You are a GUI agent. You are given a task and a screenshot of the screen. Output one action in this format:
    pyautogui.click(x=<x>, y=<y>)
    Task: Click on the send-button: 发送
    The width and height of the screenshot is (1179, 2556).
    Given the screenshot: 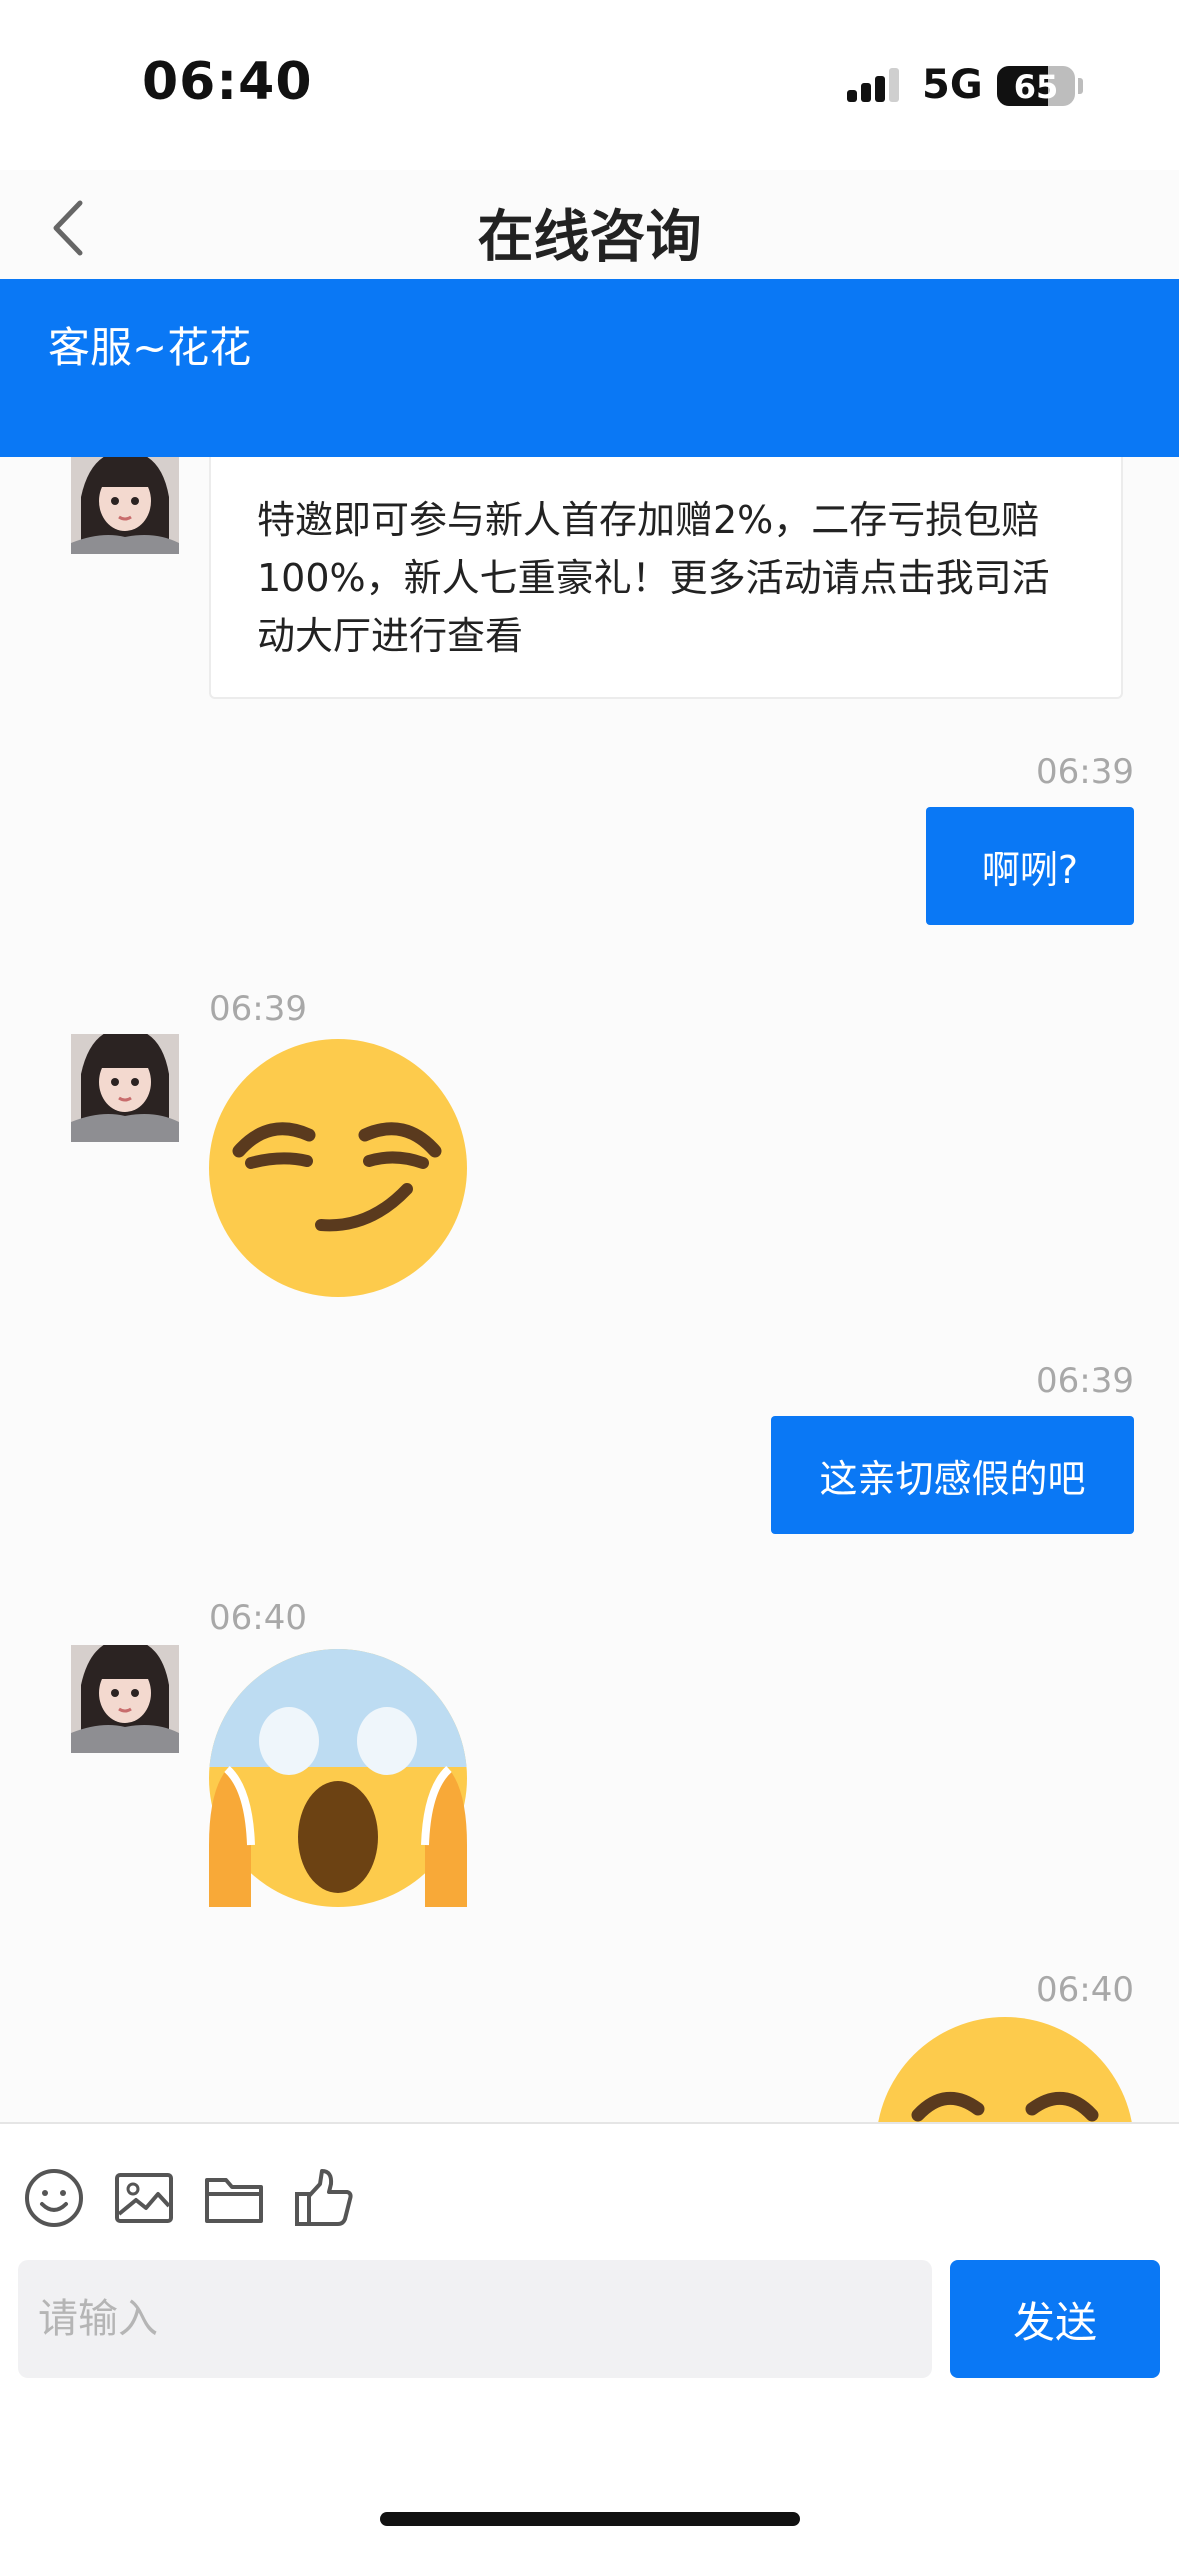 What is the action you would take?
    pyautogui.click(x=1055, y=2319)
    